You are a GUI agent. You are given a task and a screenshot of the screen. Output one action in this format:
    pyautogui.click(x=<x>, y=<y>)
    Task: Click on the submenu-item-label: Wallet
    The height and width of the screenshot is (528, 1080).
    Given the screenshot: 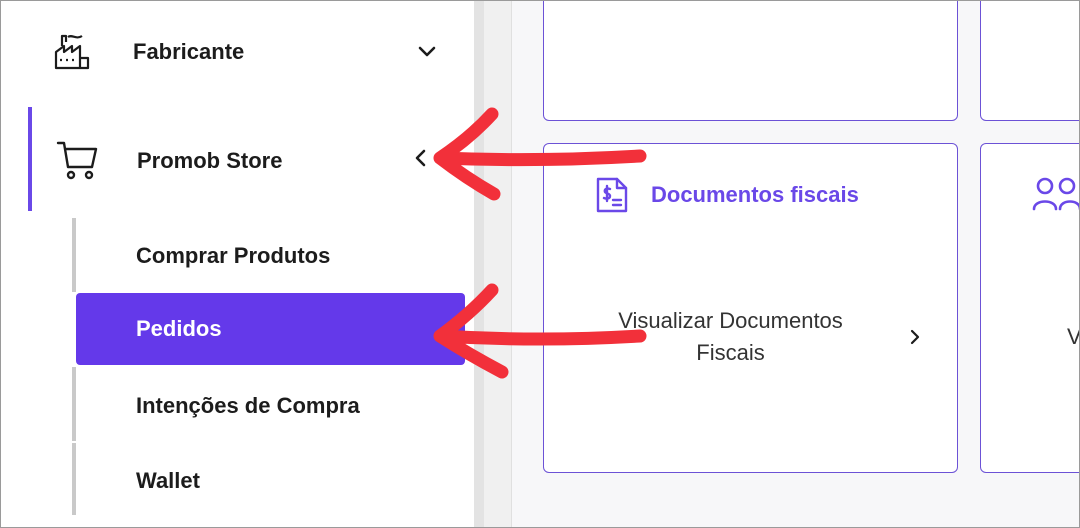 What is the action you would take?
    pyautogui.click(x=168, y=480)
    